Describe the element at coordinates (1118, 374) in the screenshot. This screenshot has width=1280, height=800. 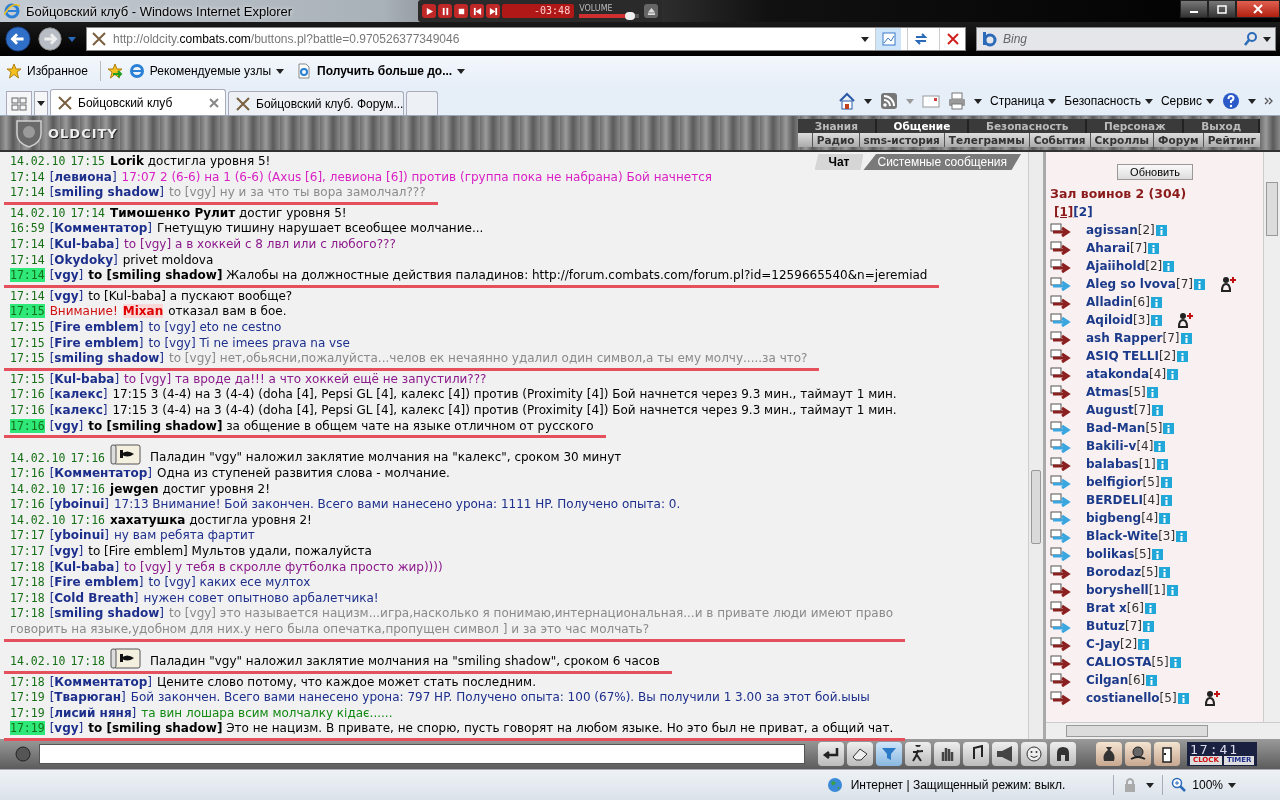
I see `user-name: atakonda` at that location.